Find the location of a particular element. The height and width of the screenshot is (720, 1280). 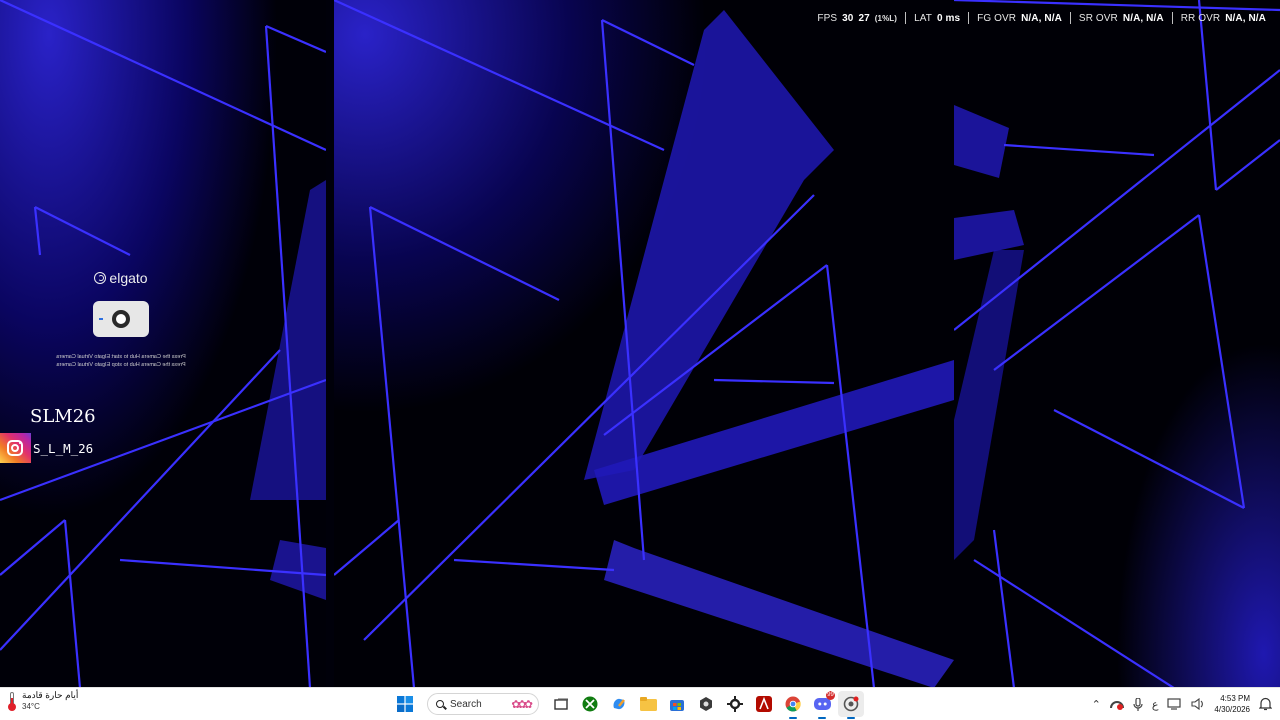

elgato-logo: elgato is located at coordinates (121, 278).